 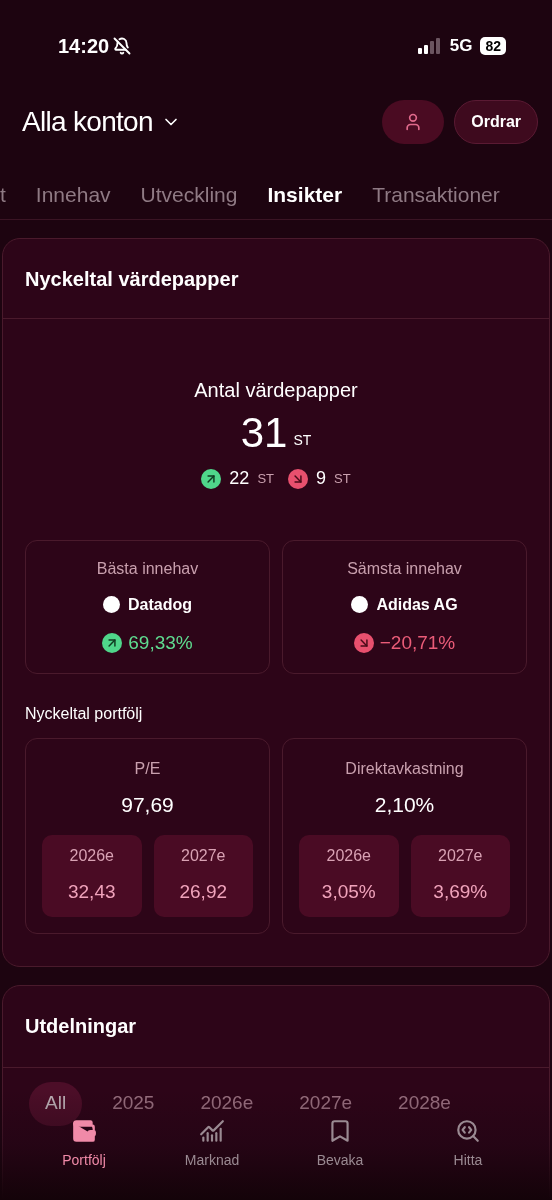 What do you see at coordinates (239, 478) in the screenshot?
I see `gainers-count: 22` at bounding box center [239, 478].